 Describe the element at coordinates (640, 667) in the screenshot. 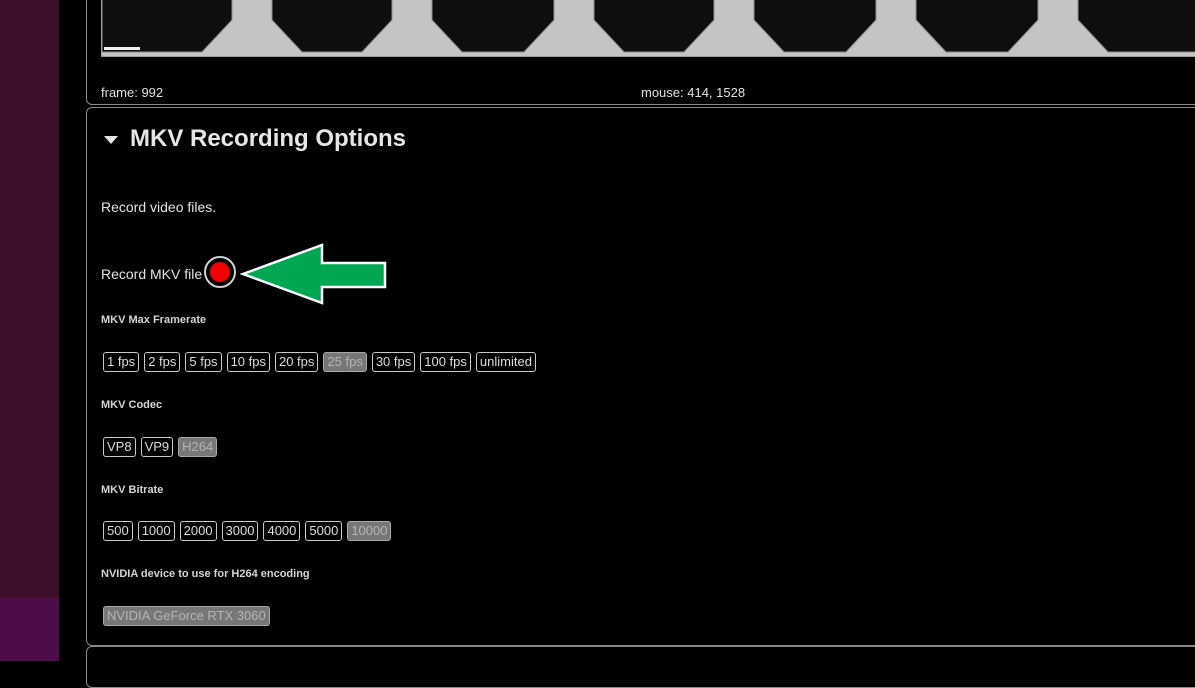

I see `next-panel` at that location.